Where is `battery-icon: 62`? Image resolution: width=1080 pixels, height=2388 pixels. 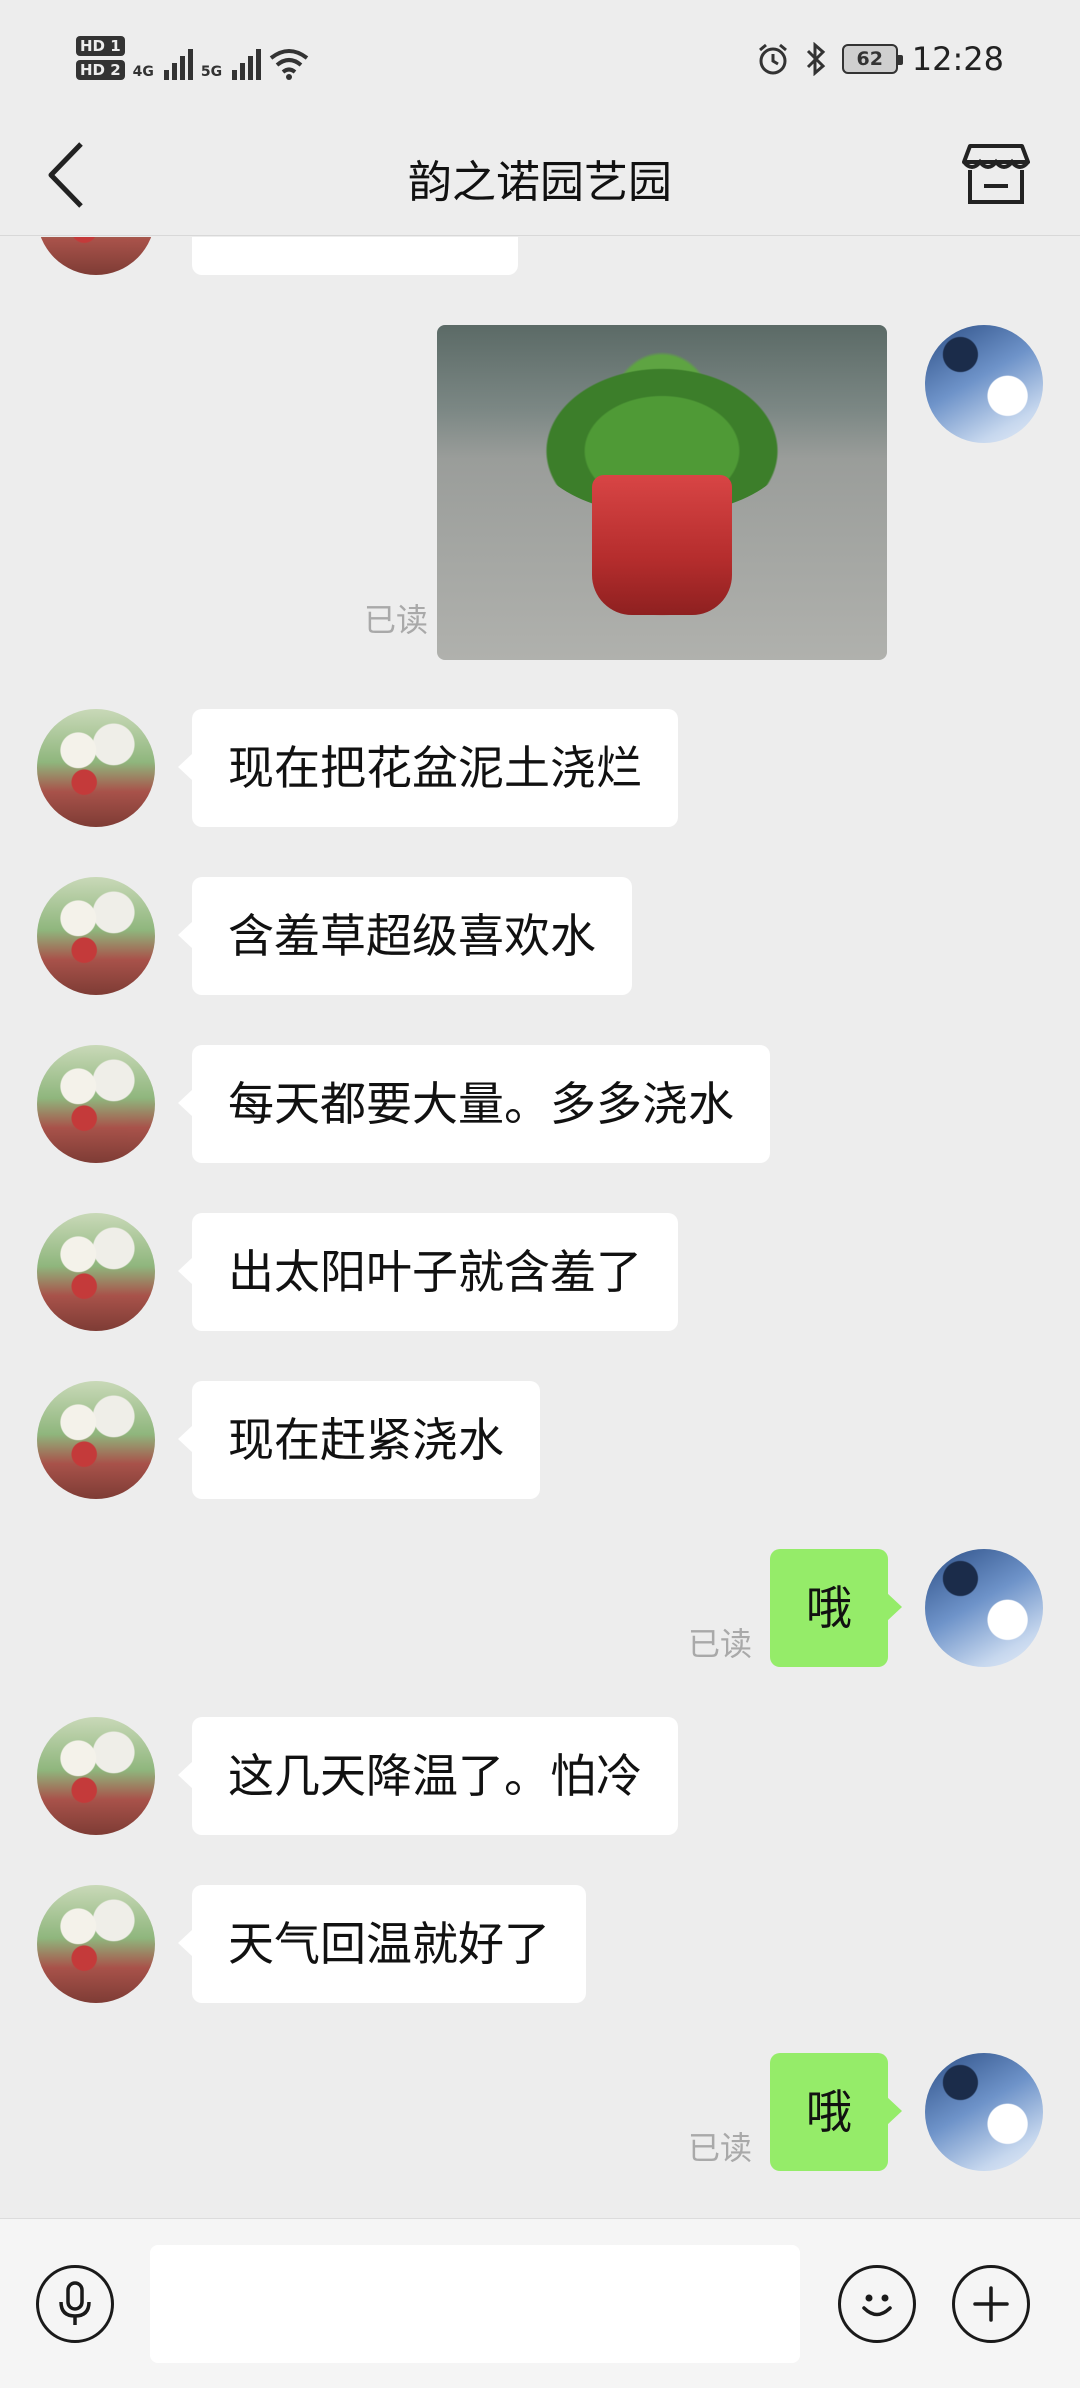
battery-icon: 62 is located at coordinates (872, 59).